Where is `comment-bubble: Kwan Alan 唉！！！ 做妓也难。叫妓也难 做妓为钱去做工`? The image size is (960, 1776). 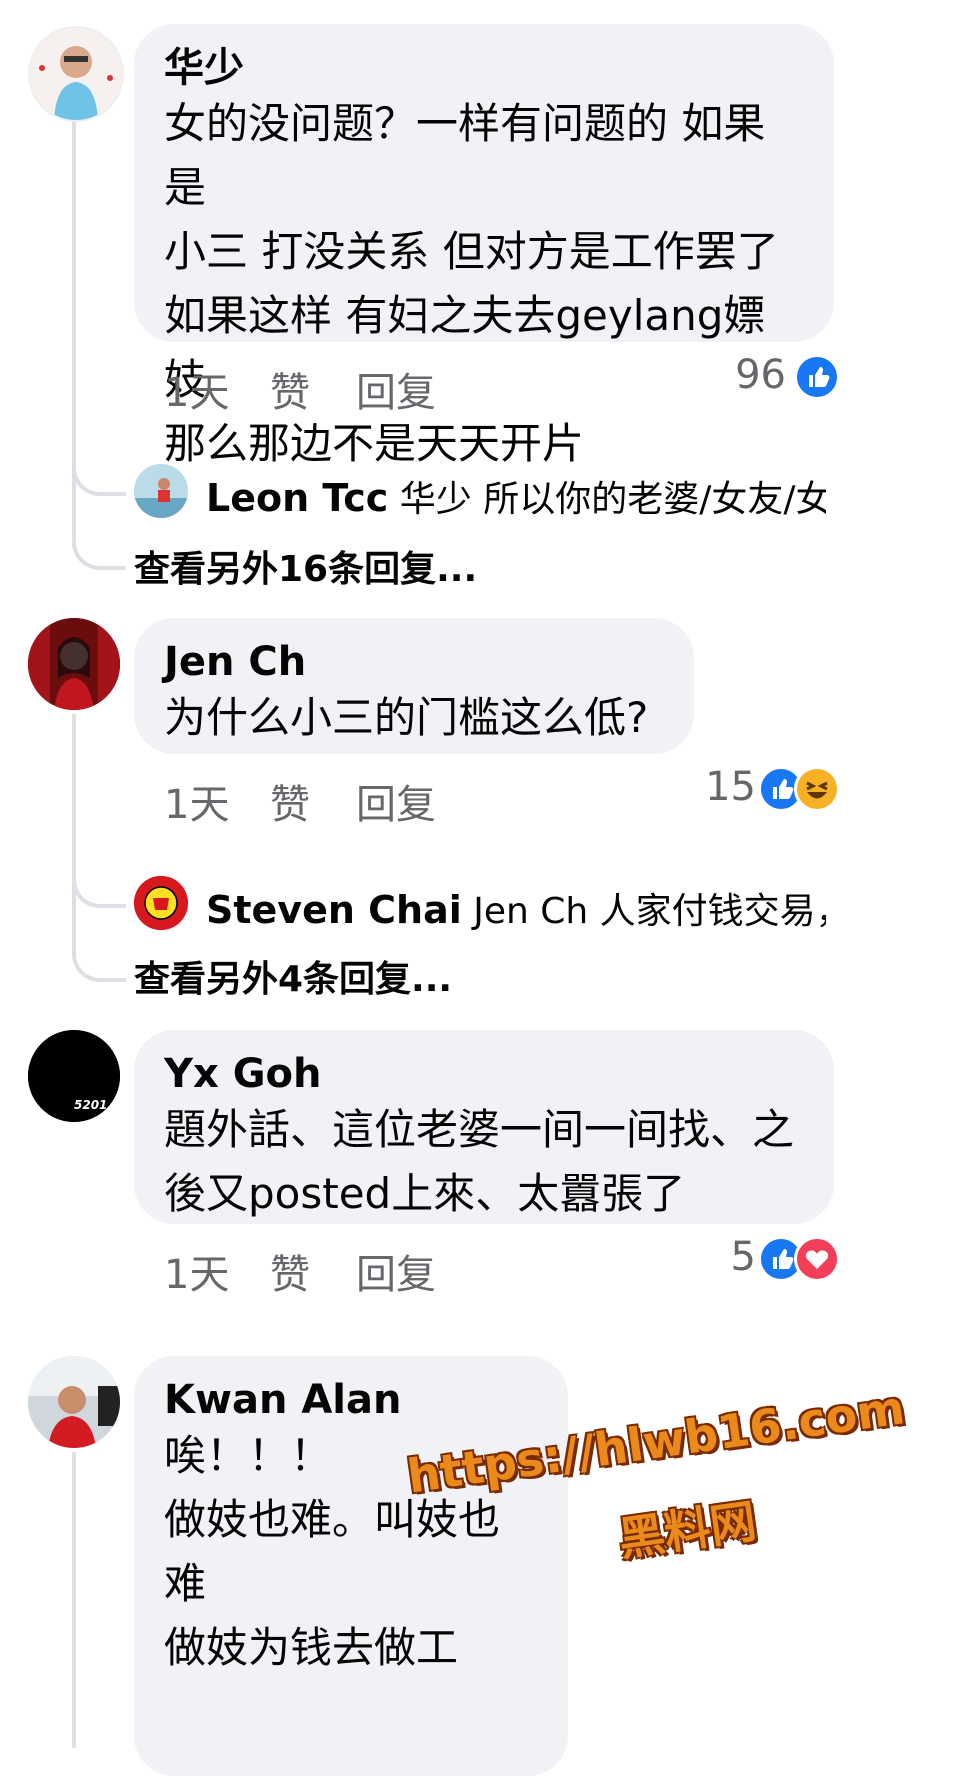 comment-bubble: Kwan Alan 唉！！！ 做妓也难。叫妓也难 做妓为钱去做工 is located at coordinates (351, 1566).